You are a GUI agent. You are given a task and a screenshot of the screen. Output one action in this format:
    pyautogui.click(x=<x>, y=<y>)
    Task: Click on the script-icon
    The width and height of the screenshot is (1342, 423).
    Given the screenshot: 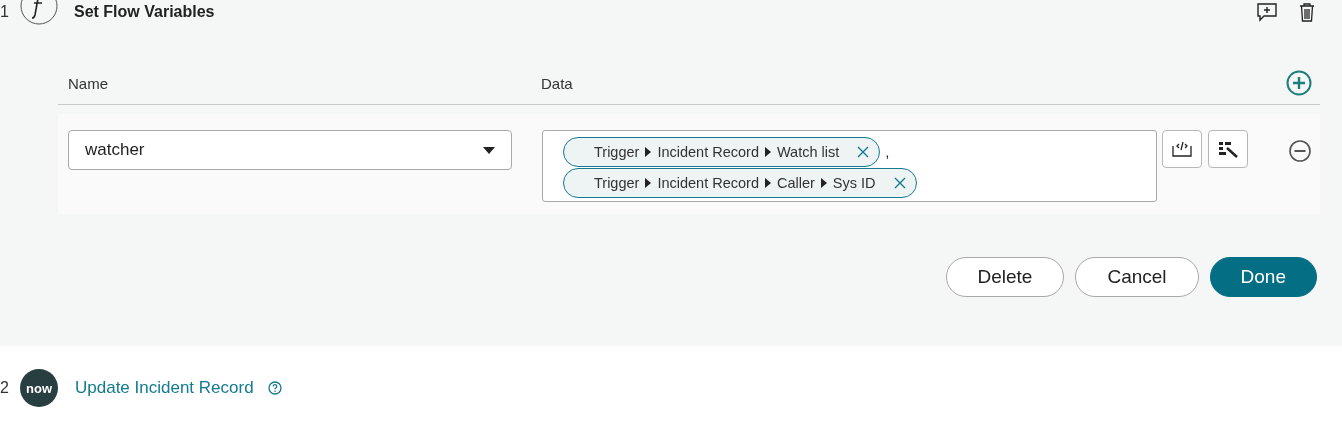 What is the action you would take?
    pyautogui.click(x=1182, y=149)
    